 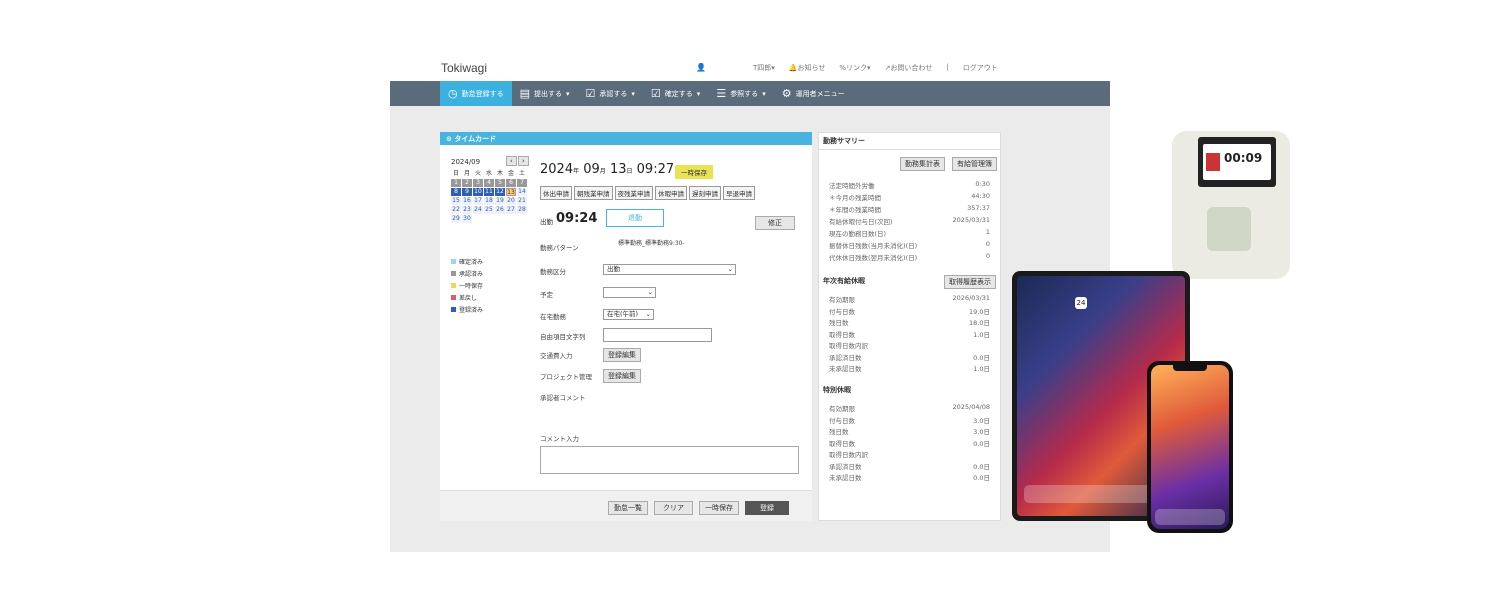 I want to click on calendar-day: 13, so click(x=511, y=192).